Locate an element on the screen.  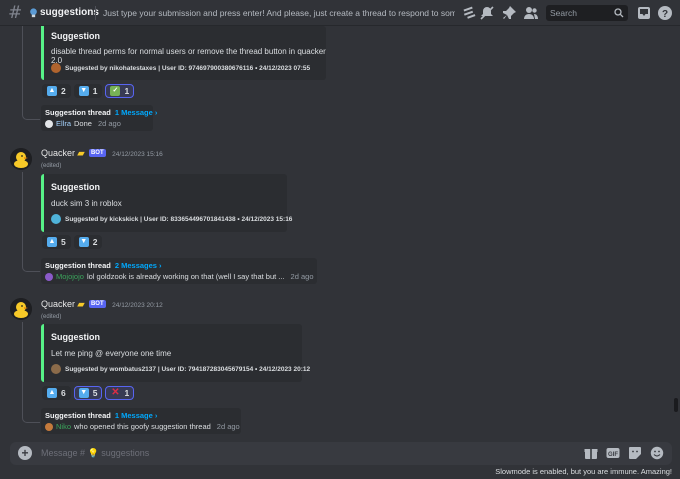
reaction-upvote: ▲ 2 is located at coordinates (56, 91).